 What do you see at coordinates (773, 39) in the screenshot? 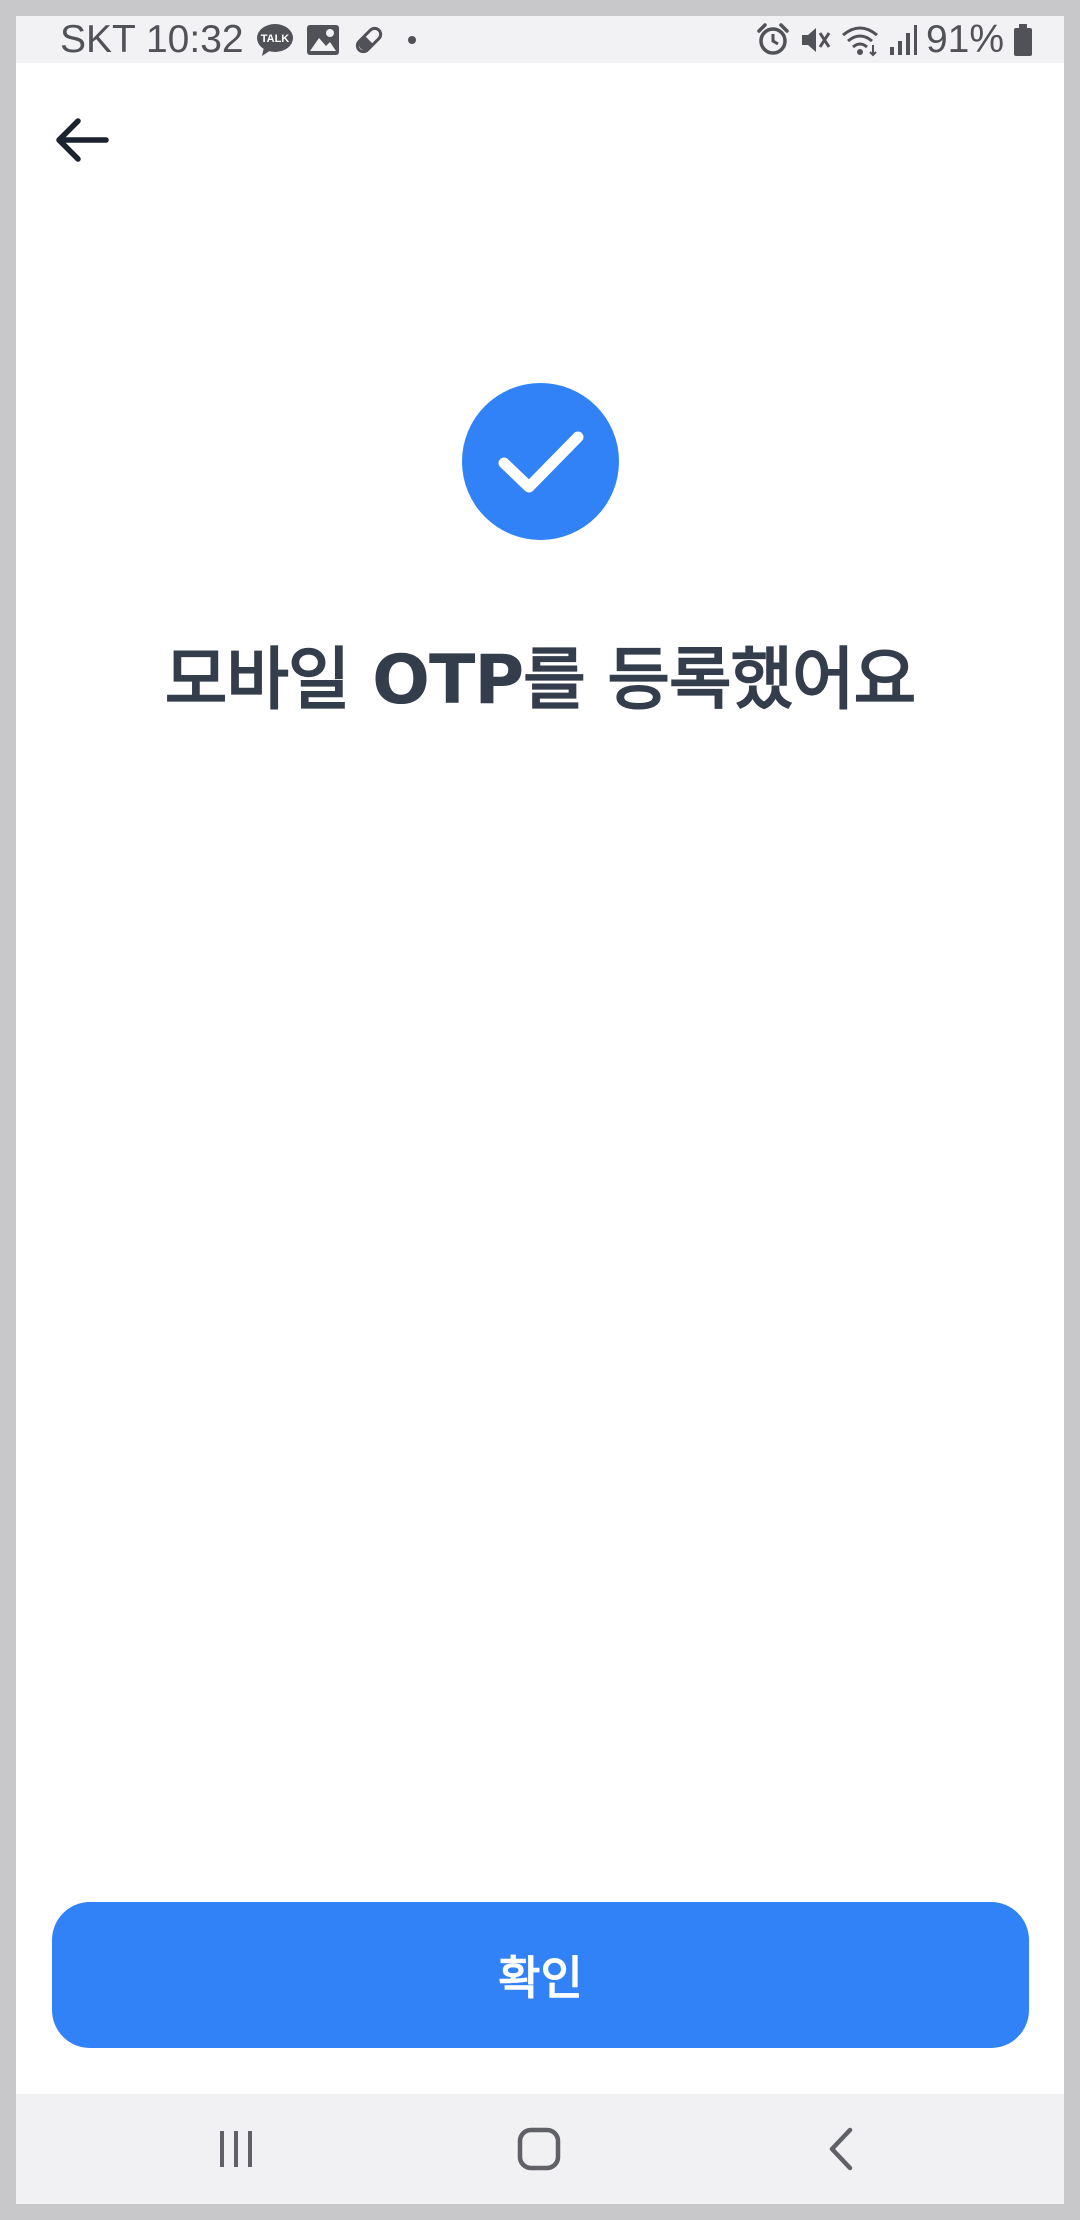
I see `alarm-icon` at bounding box center [773, 39].